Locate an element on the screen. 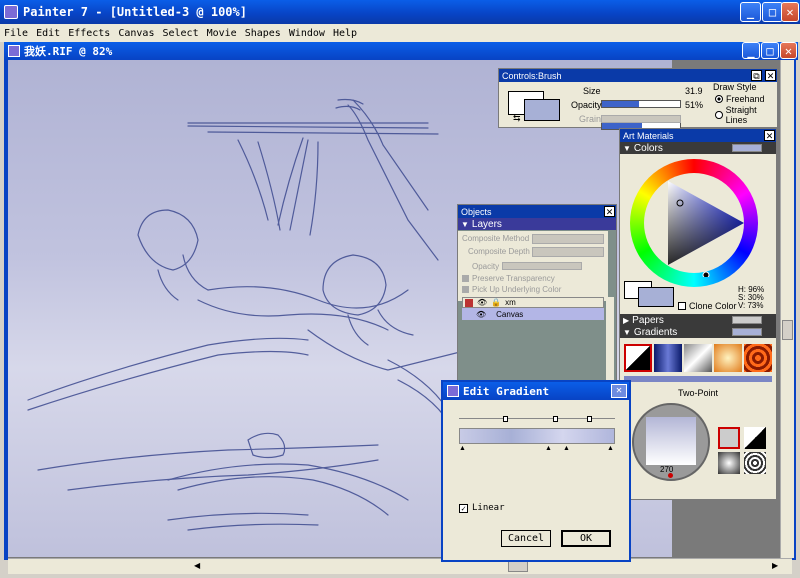 The image size is (800, 578). menu-help: Help is located at coordinates (345, 33).